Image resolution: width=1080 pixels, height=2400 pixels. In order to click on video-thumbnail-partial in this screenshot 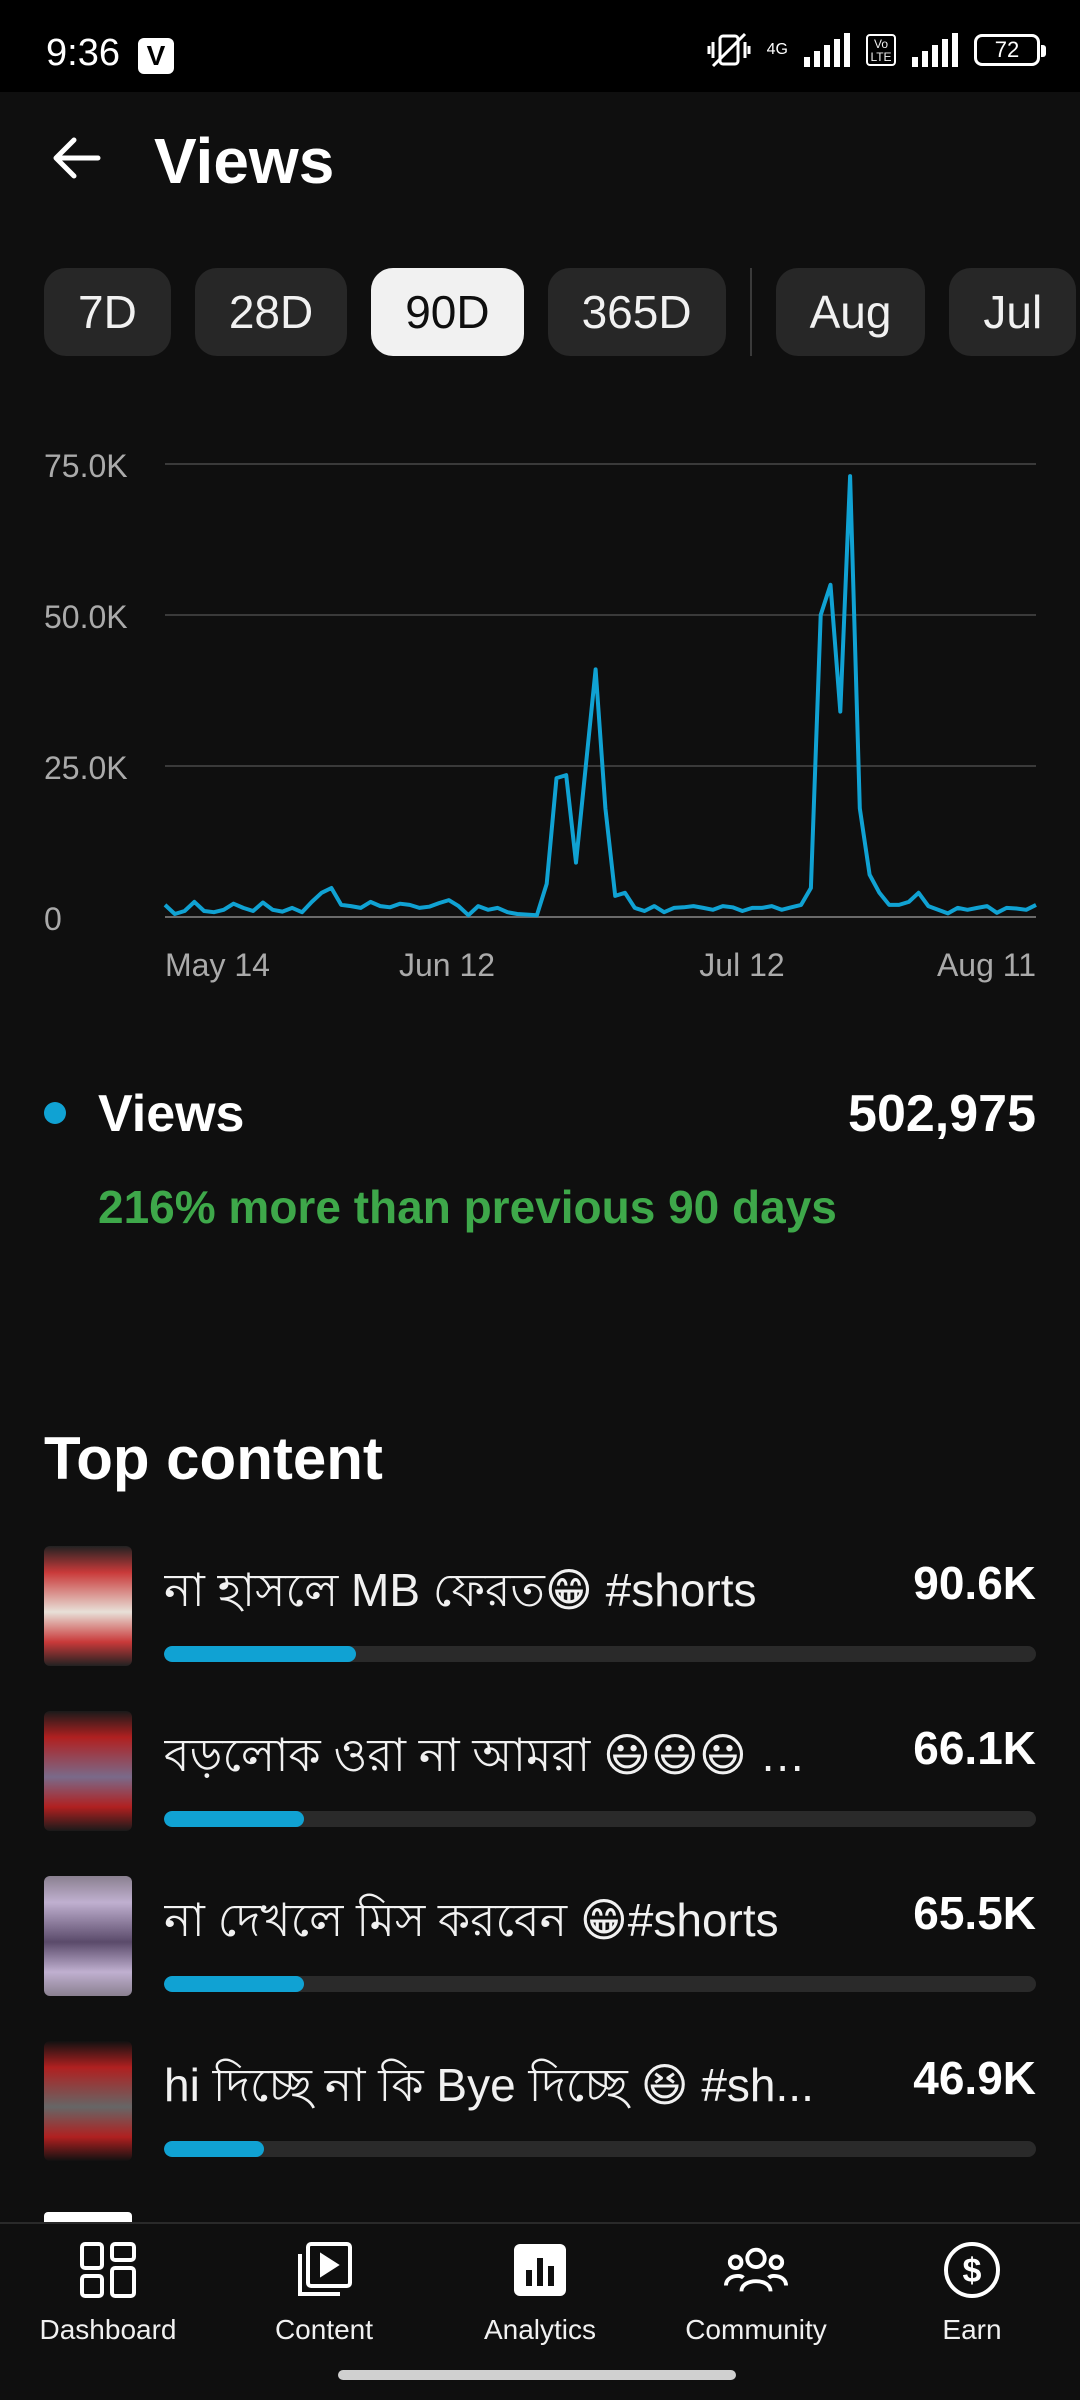, I will do `click(88, 2217)`.